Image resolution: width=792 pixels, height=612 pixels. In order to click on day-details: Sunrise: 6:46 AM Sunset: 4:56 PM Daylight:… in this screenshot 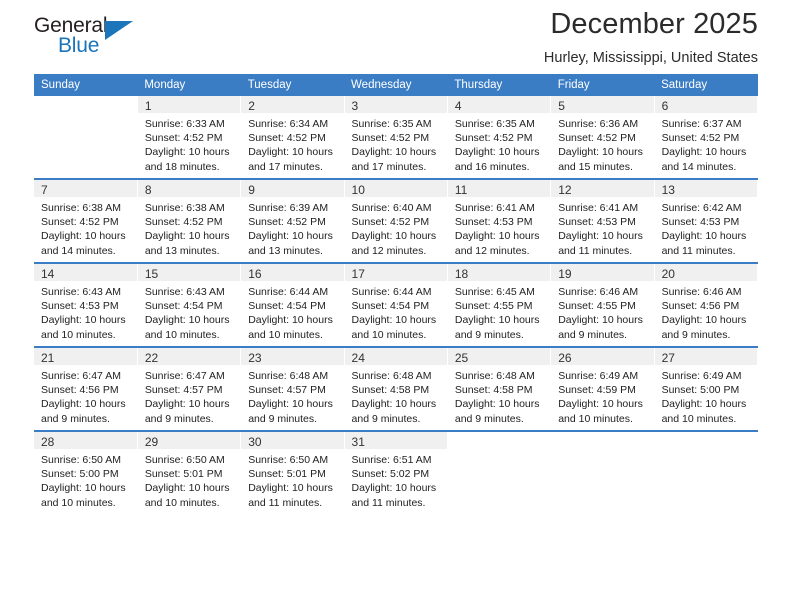, I will do `click(706, 311)`.